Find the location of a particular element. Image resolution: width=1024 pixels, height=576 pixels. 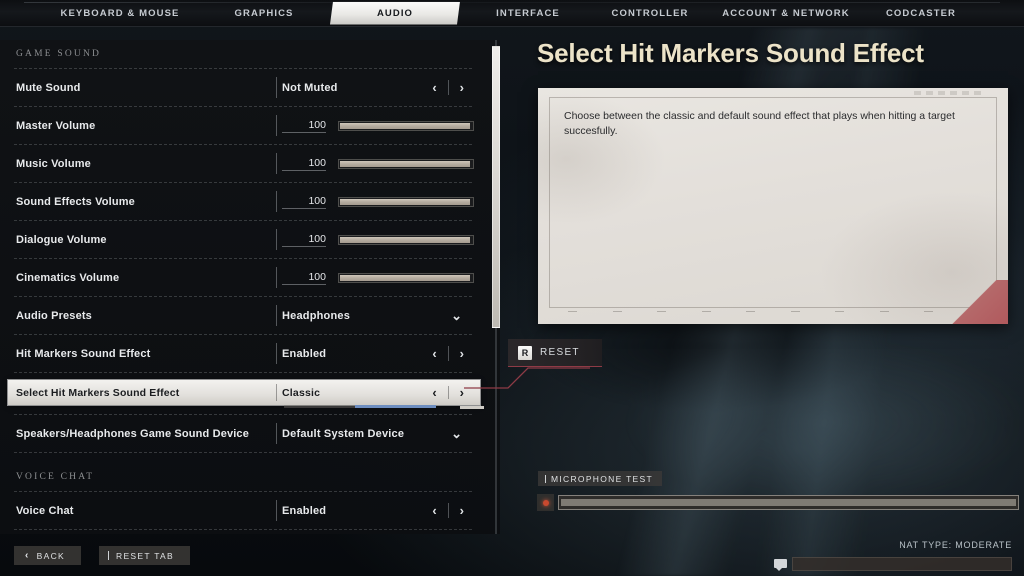

setting-value: Enabled is located at coordinates (304, 353).